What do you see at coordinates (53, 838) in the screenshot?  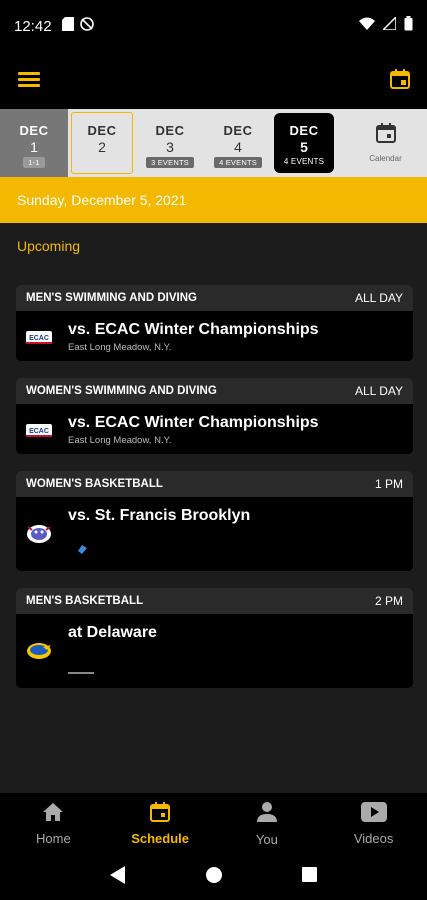 I see `nav-label: Home` at bounding box center [53, 838].